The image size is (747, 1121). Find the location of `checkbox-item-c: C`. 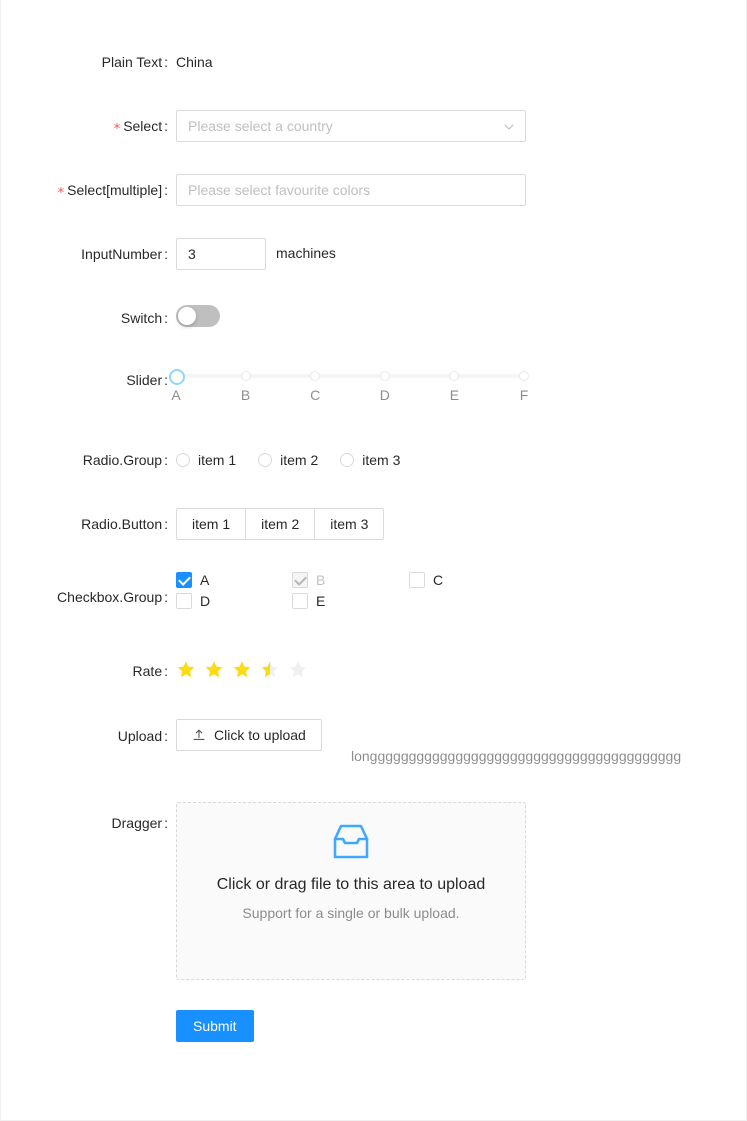

checkbox-item-c: C is located at coordinates (426, 580).